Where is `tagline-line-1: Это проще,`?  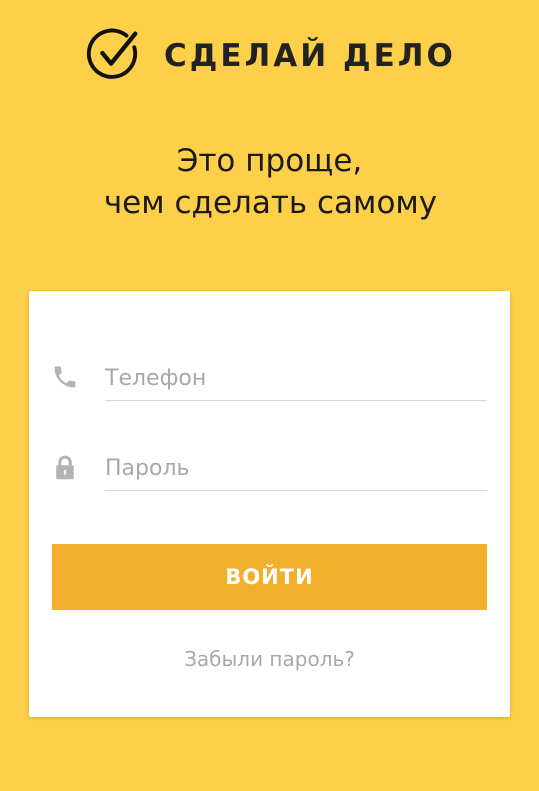
tagline-line-1: Это проще, is located at coordinates (269, 161).